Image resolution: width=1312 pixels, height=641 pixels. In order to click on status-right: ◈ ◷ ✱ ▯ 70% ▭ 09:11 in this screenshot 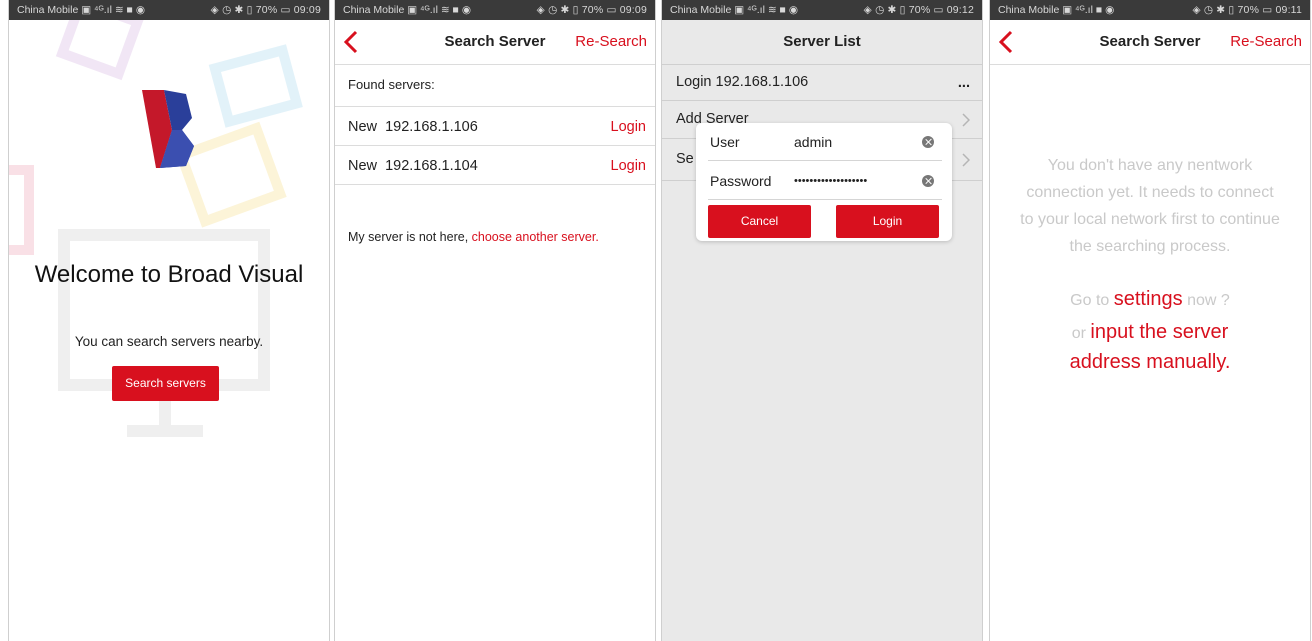, I will do `click(1247, 10)`.